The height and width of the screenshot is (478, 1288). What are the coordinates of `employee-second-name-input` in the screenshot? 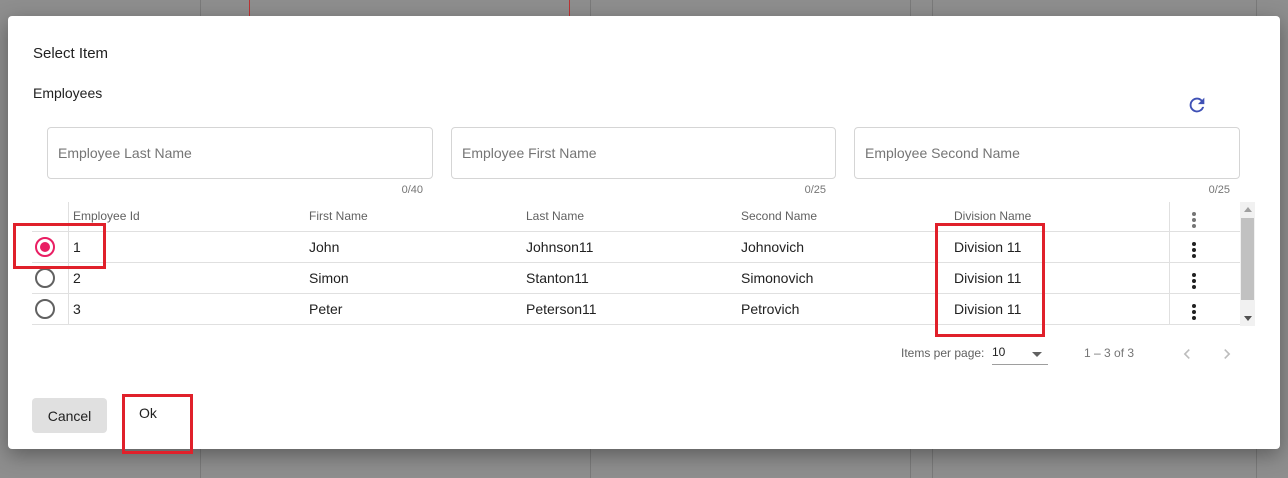 It's located at (1047, 153).